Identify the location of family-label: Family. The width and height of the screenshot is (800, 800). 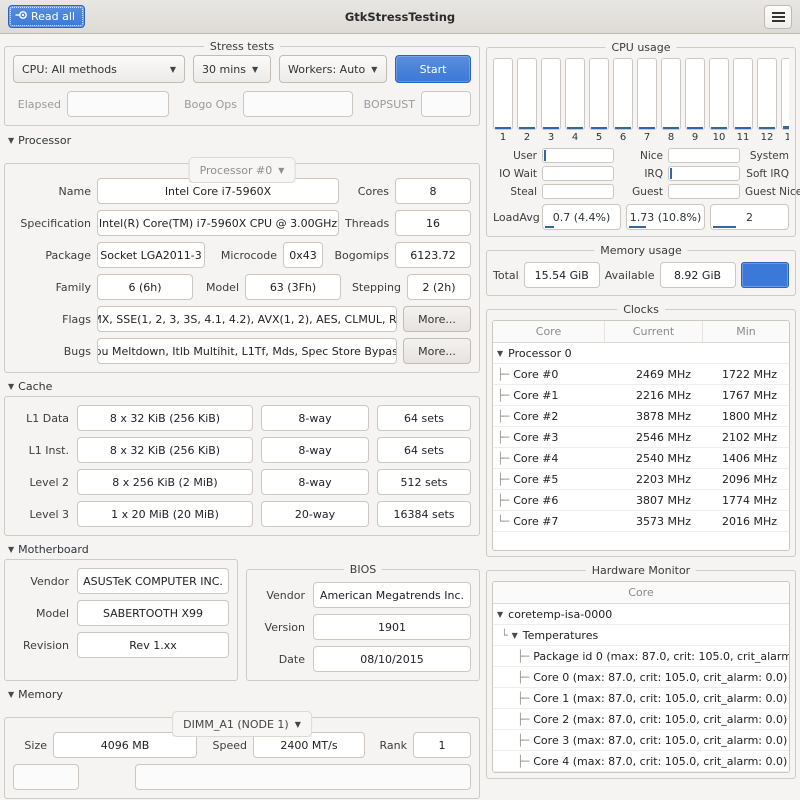
(73, 287).